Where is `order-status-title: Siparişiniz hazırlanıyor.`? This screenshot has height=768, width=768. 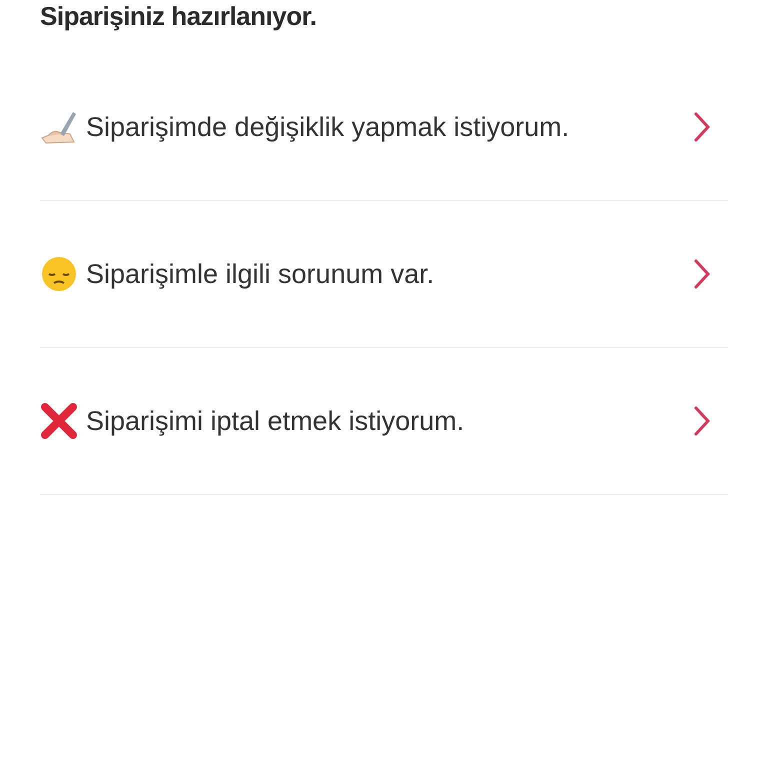
order-status-title: Siparişiniz hazırlanıyor. is located at coordinates (179, 16).